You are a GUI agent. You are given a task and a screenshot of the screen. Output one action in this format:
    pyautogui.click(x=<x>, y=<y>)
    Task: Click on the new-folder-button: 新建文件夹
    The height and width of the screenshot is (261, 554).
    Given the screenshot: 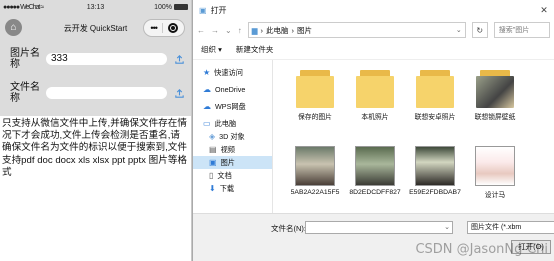 What is the action you would take?
    pyautogui.click(x=255, y=49)
    